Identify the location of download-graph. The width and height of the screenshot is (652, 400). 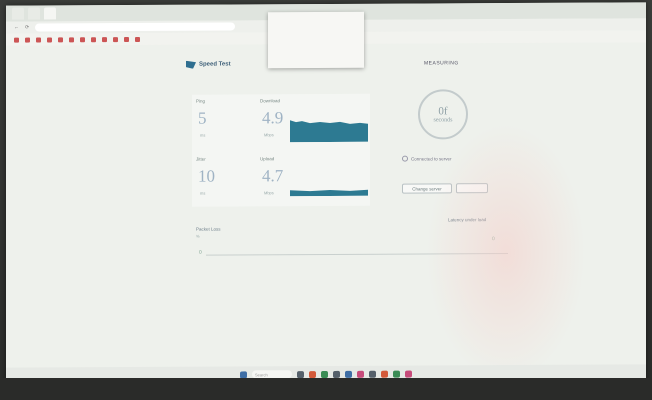
(329, 131).